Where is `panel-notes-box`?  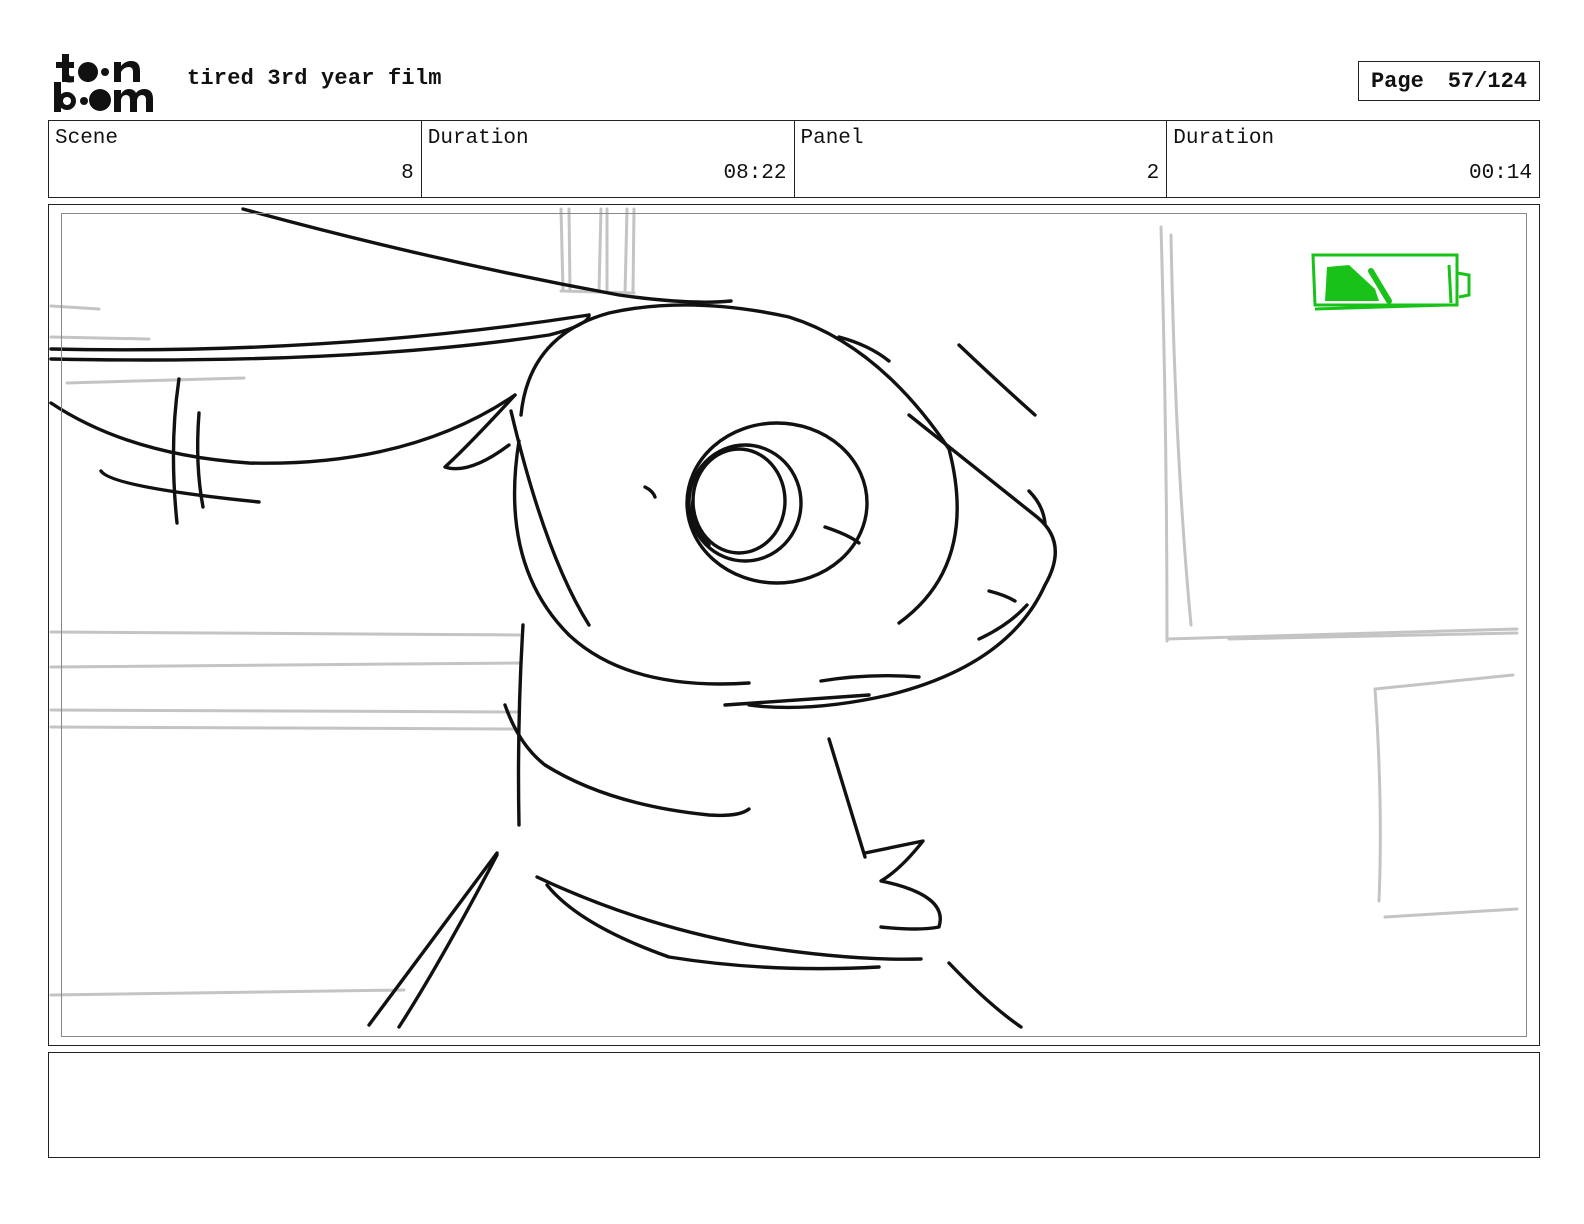 panel-notes-box is located at coordinates (794, 1105).